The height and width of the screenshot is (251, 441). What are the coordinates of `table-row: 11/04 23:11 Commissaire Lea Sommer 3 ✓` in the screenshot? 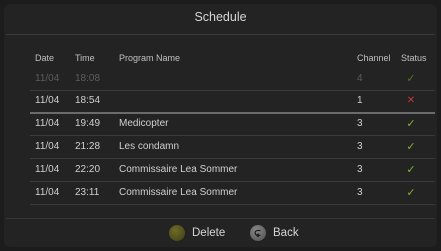 It's located at (232, 193).